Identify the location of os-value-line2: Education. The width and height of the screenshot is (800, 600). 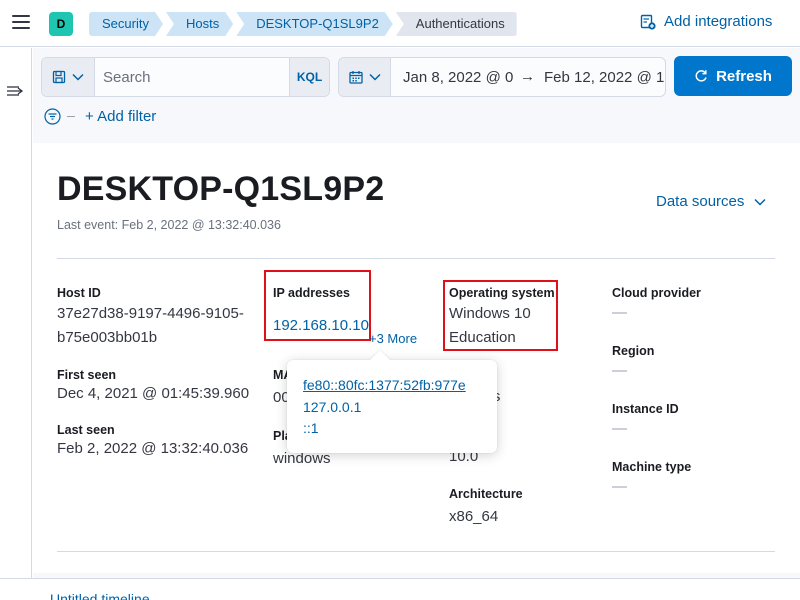
(482, 337).